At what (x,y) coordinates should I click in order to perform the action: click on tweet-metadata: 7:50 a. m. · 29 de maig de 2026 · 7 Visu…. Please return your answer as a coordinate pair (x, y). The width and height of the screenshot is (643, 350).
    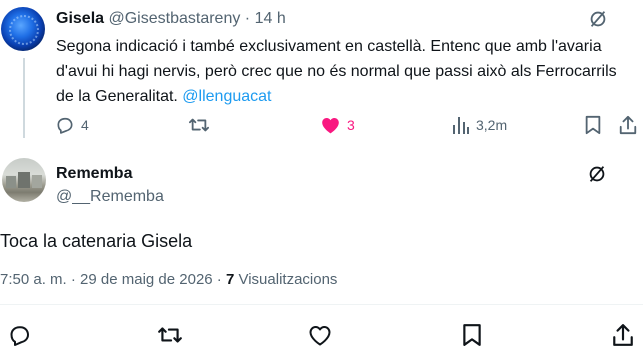
    Looking at the image, I should click on (168, 280).